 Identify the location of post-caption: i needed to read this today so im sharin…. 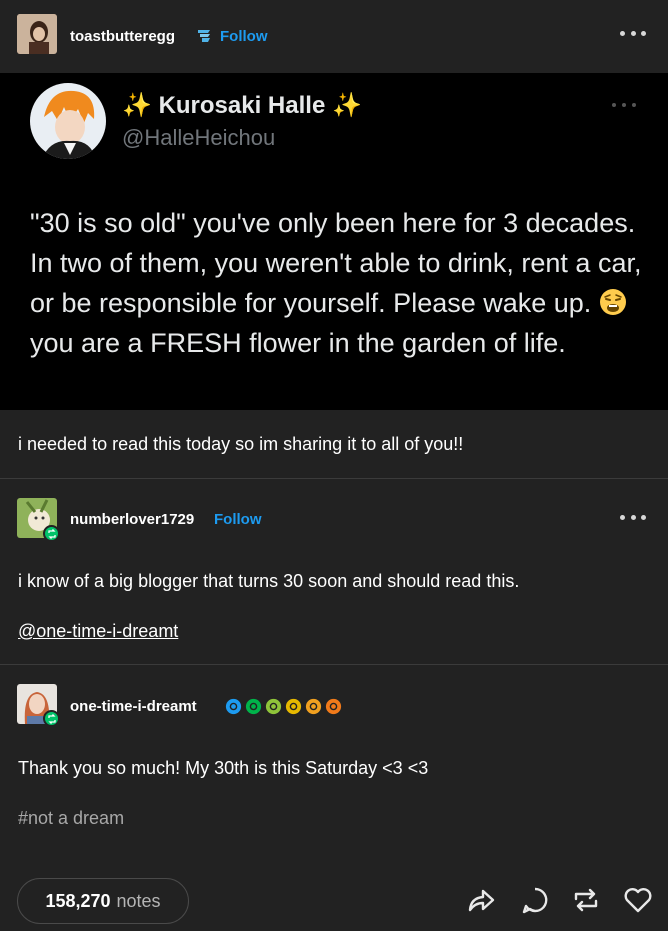
(241, 444).